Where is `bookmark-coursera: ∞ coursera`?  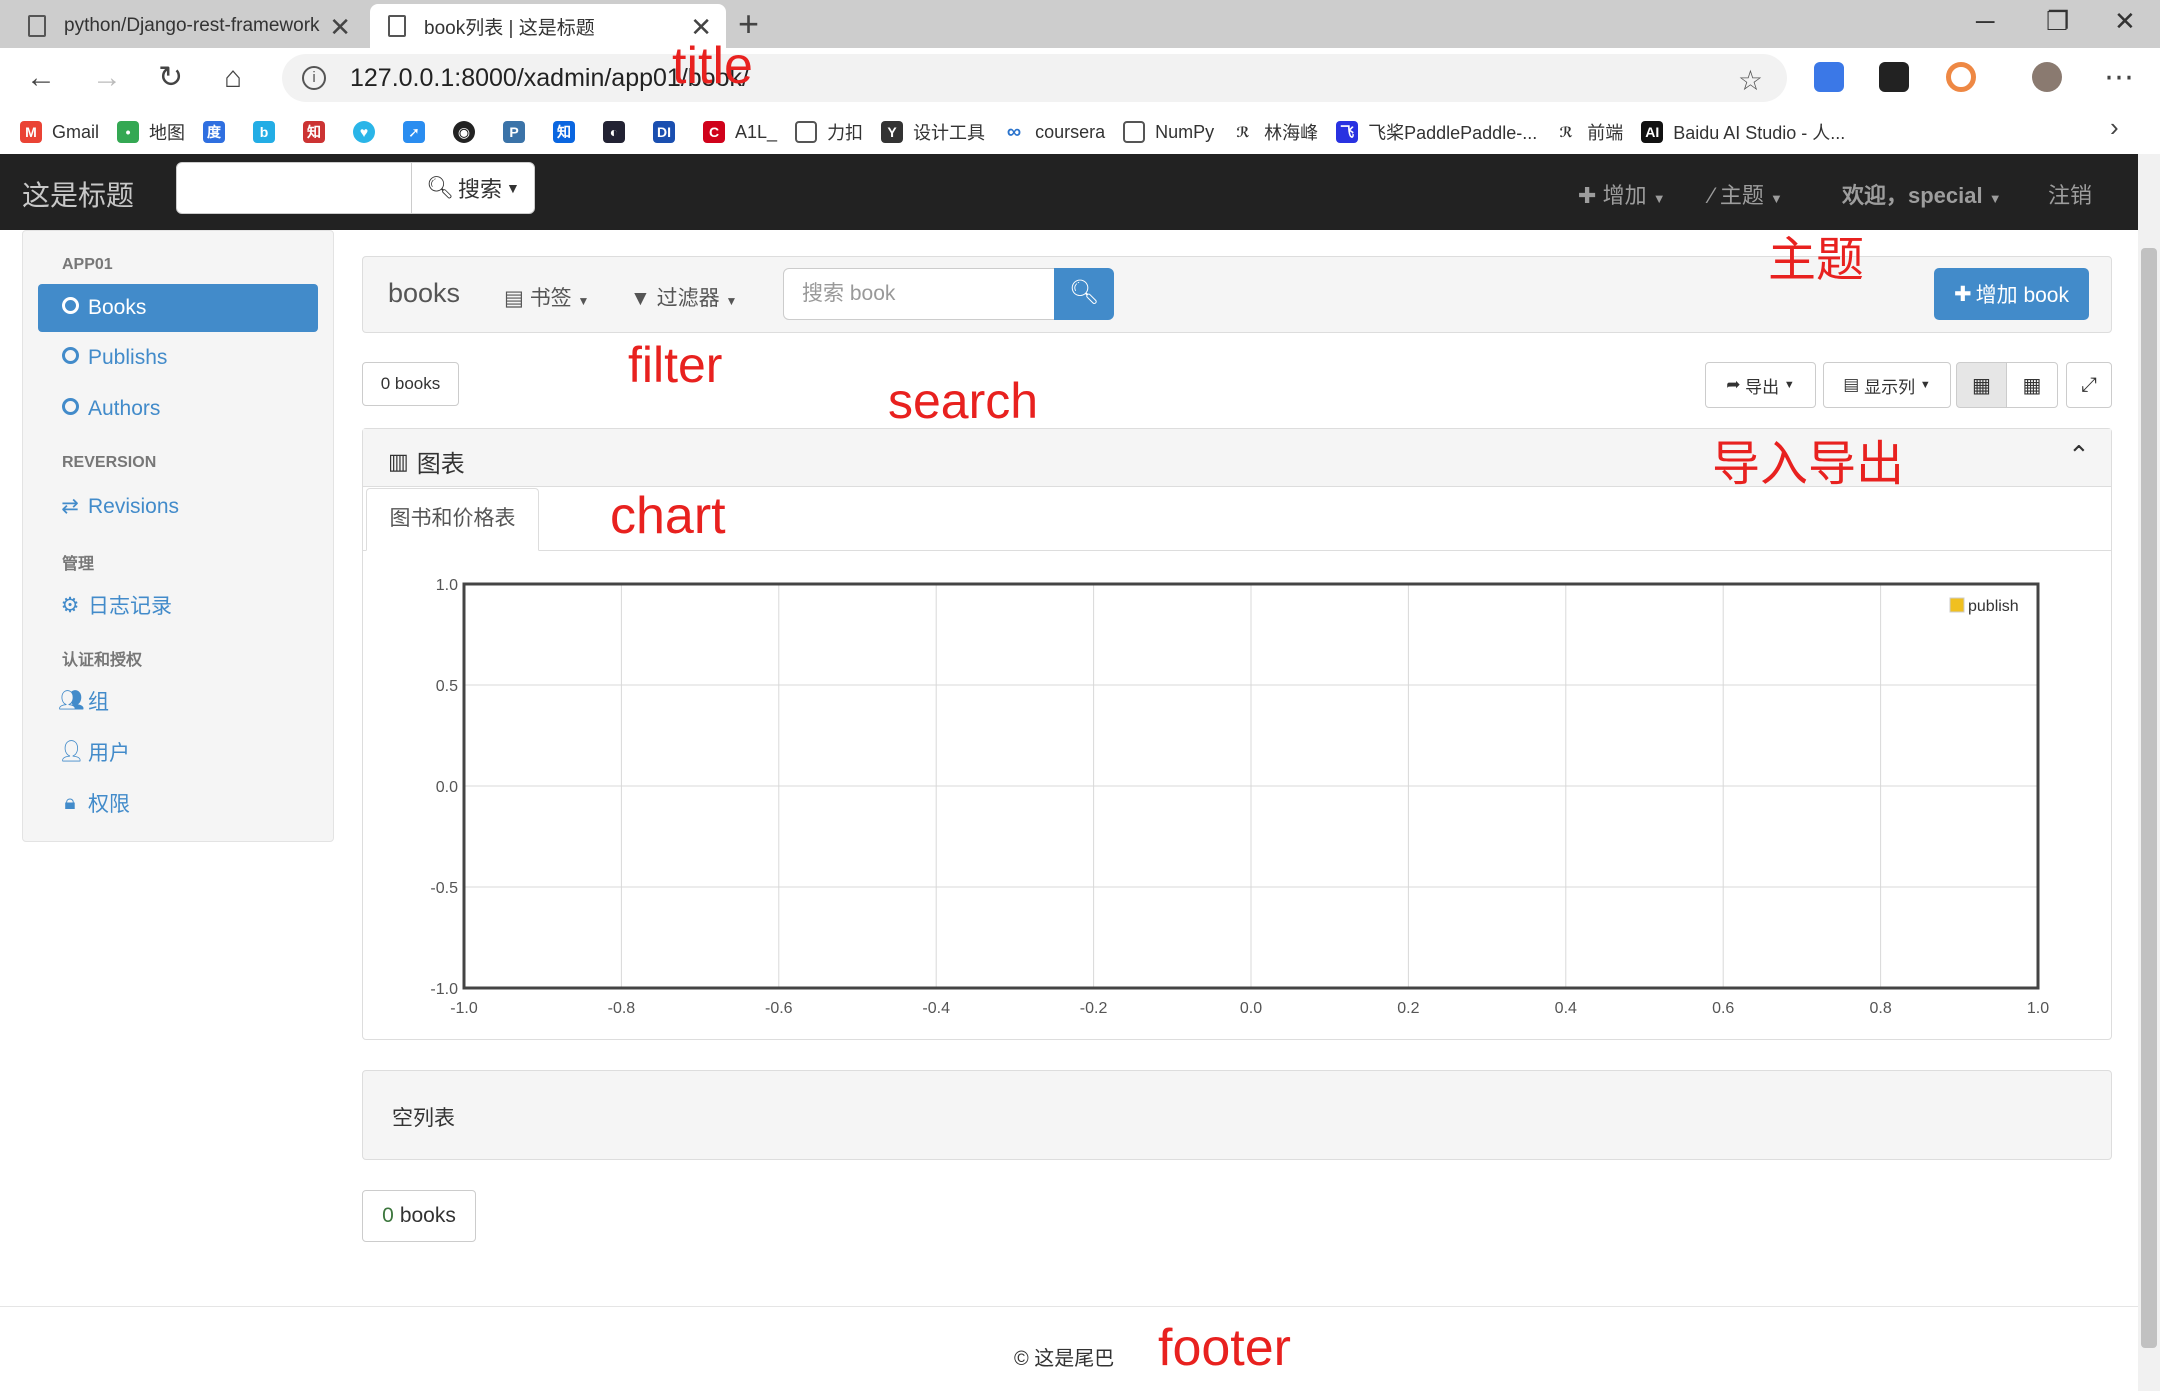 bookmark-coursera: ∞ coursera is located at coordinates (1054, 132).